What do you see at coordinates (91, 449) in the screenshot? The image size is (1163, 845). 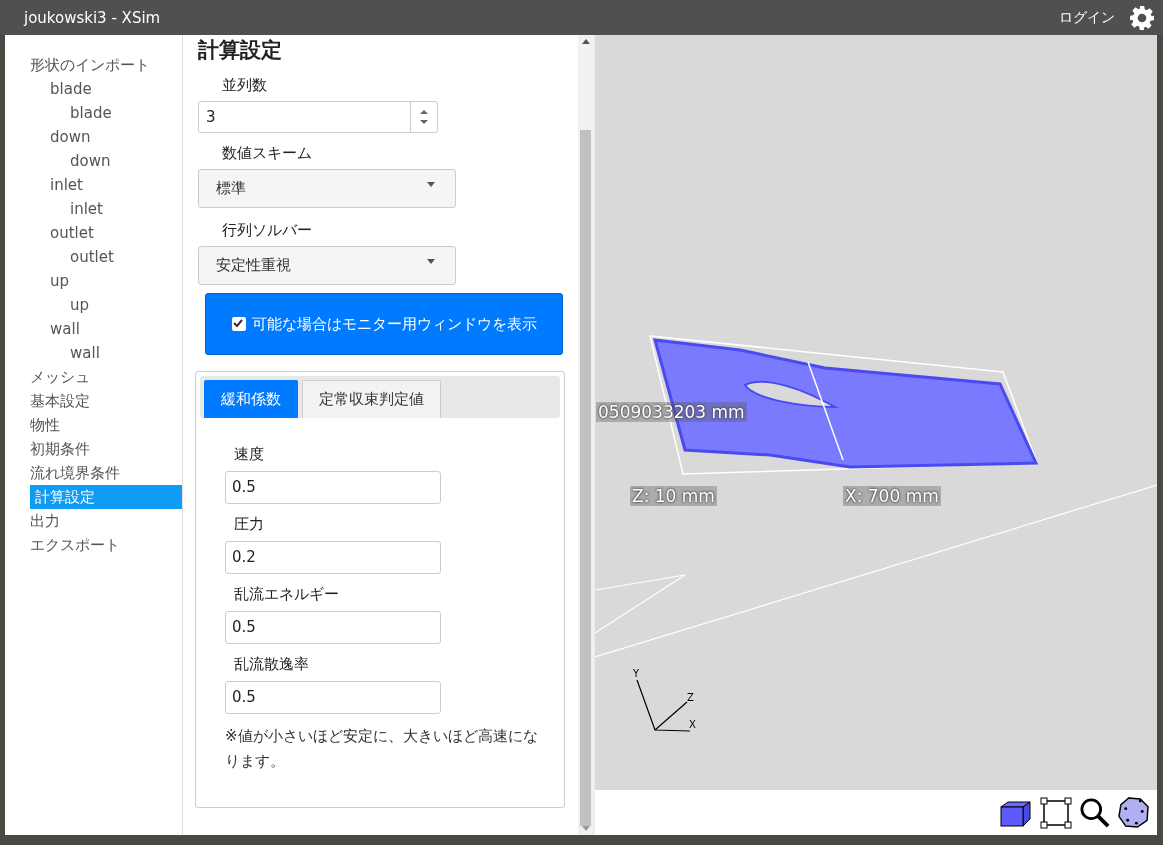 I see `sidebar-item: 初期条件` at bounding box center [91, 449].